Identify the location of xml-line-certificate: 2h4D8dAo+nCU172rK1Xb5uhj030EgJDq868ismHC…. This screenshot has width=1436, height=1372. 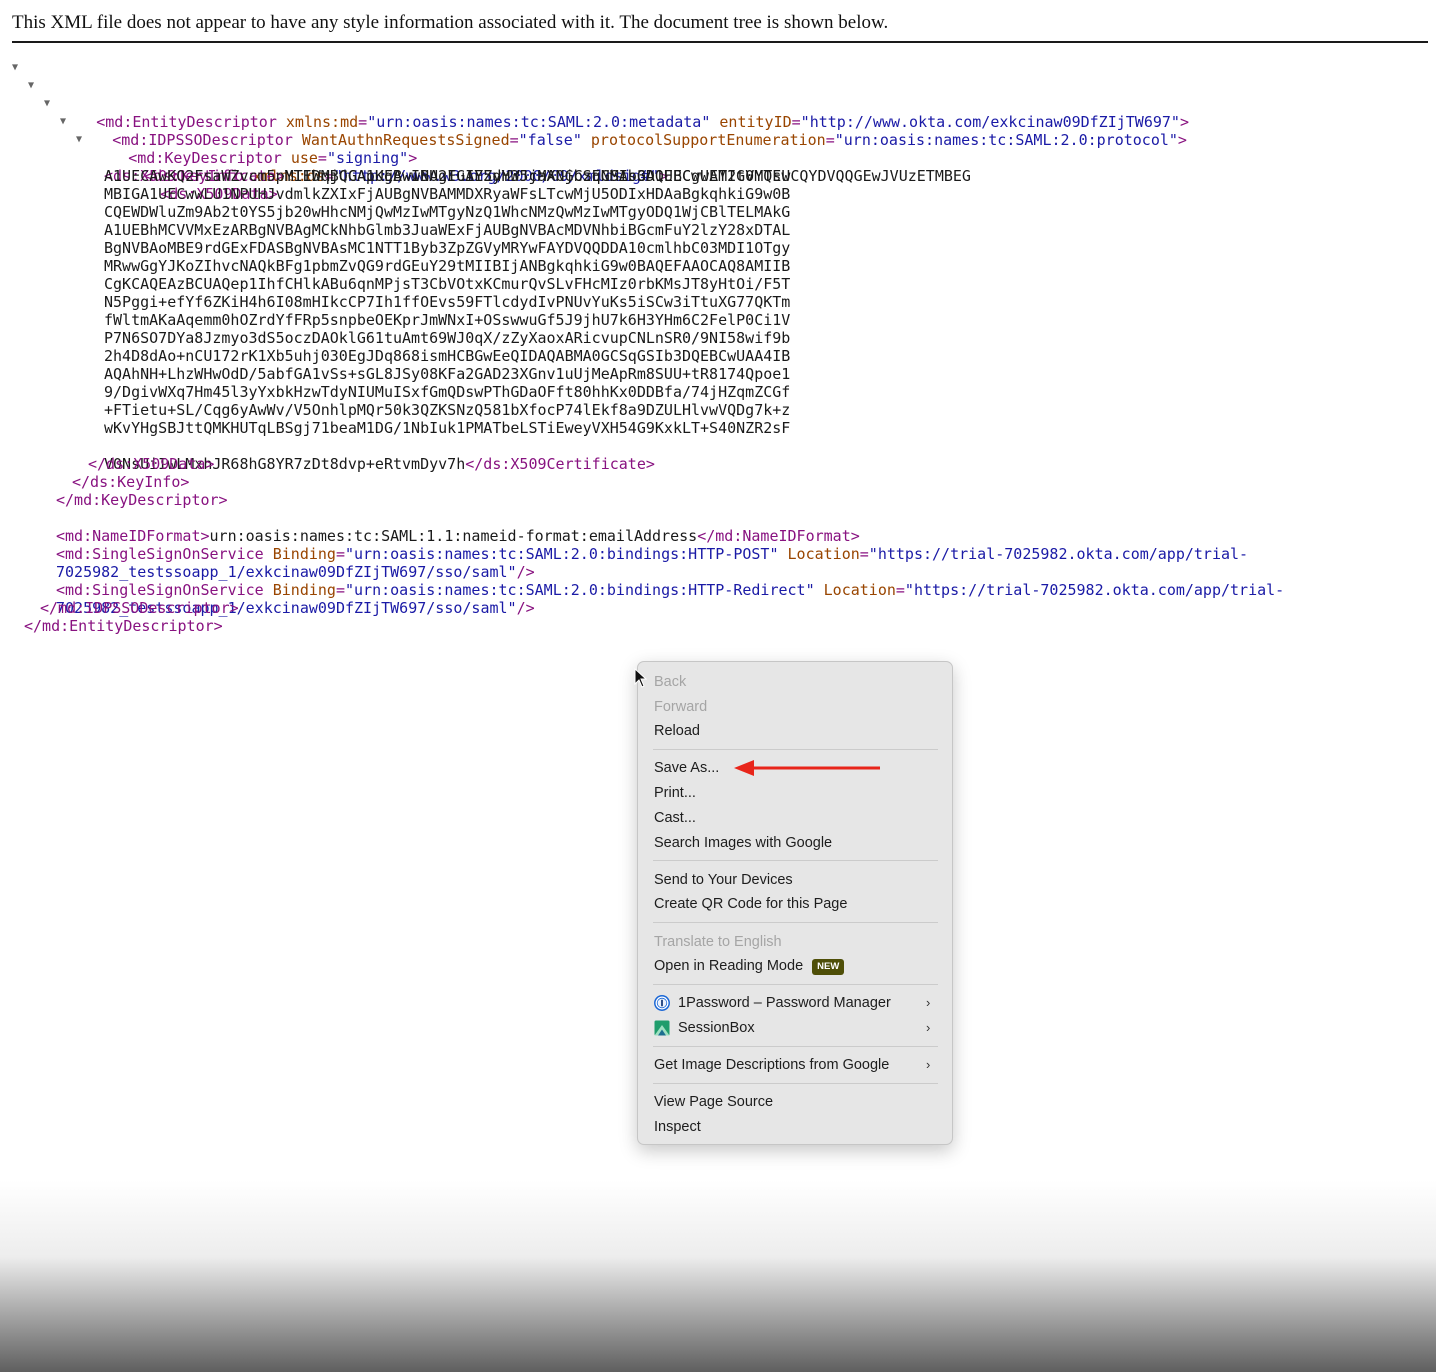
(718, 356).